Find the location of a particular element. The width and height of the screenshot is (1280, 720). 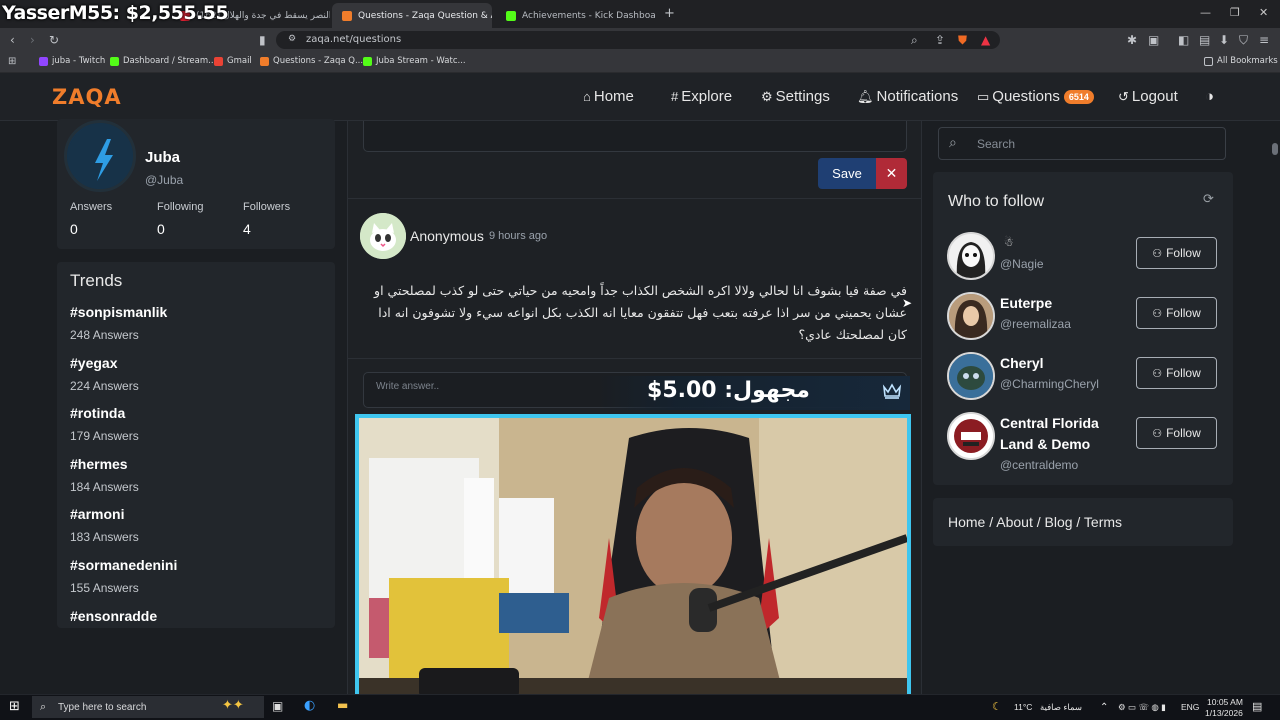

wallet-icon: ▣ is located at coordinates (1153, 40).